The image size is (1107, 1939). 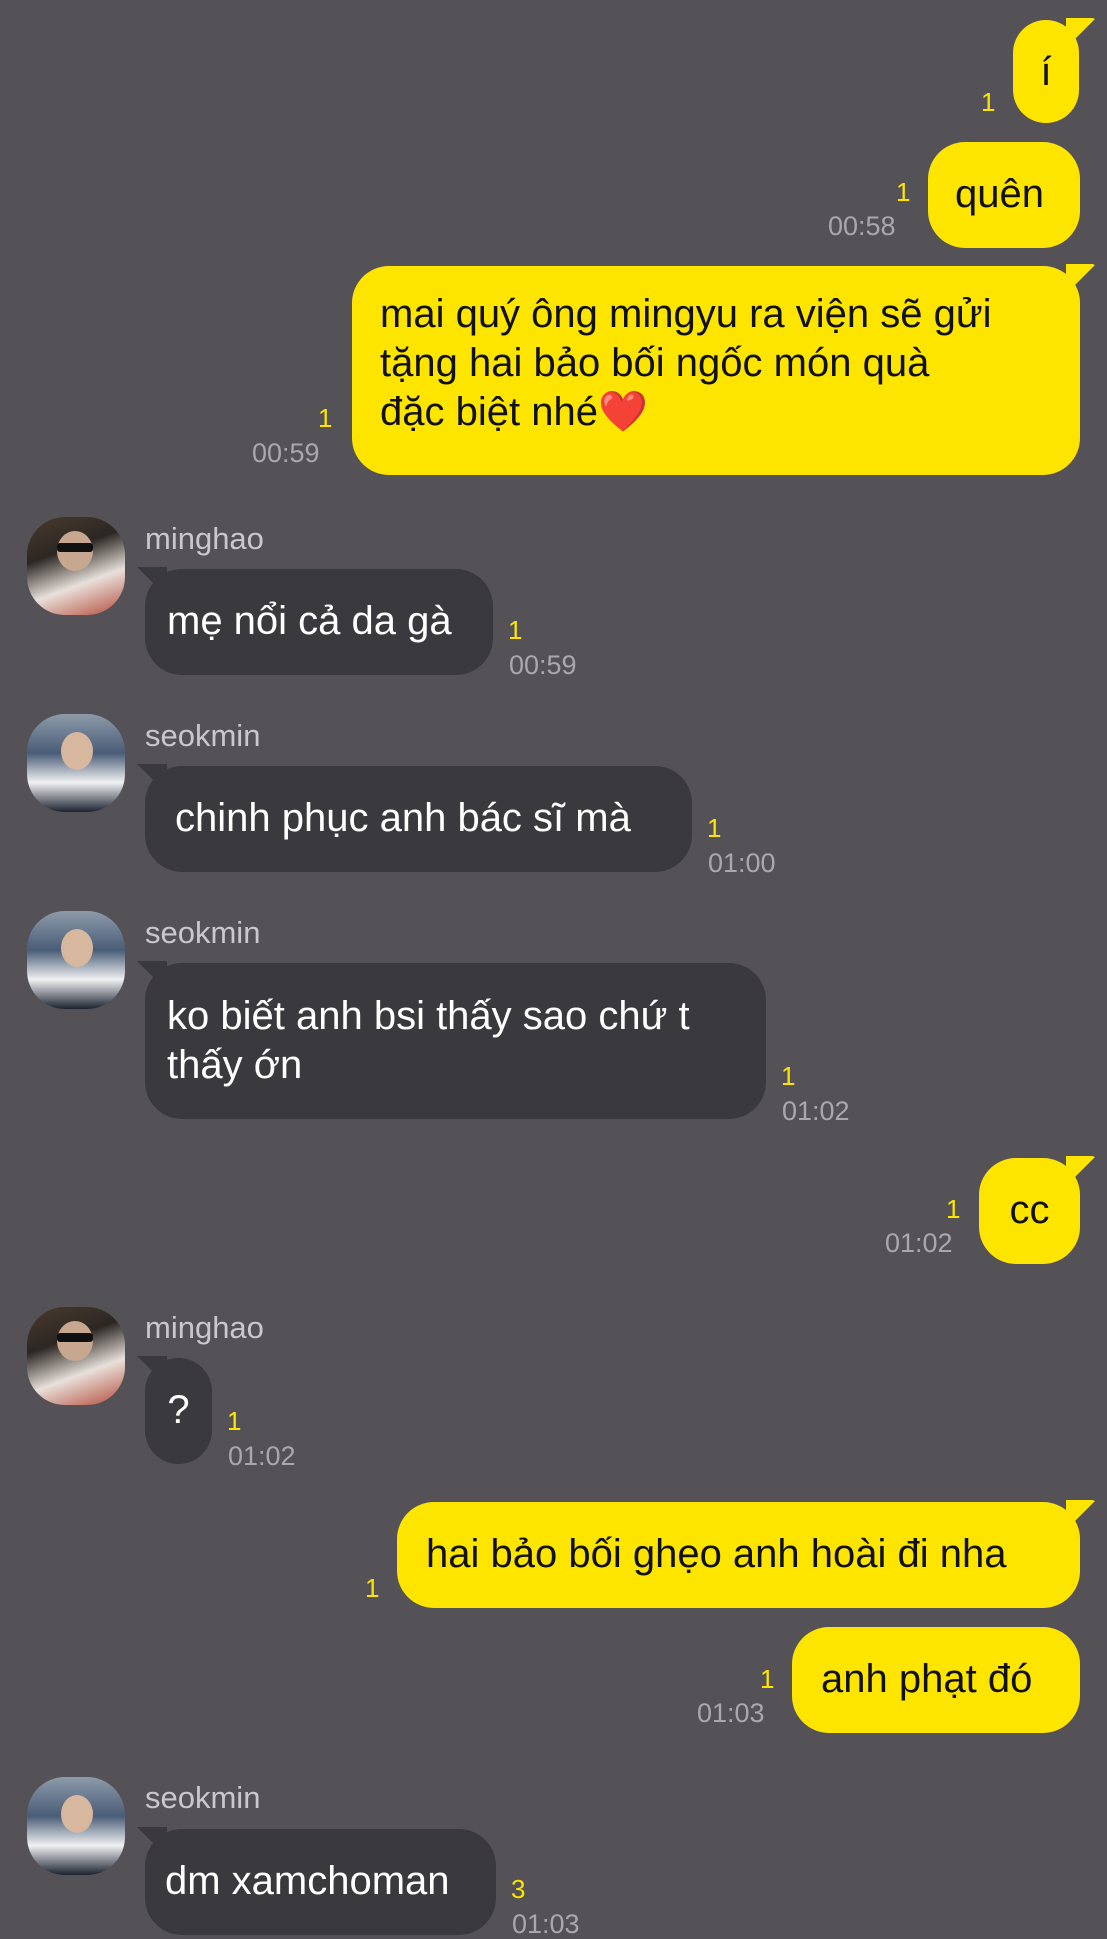 What do you see at coordinates (686, 314) in the screenshot?
I see `message-line: mai quý ông mingyu ra viện sẽ gửi` at bounding box center [686, 314].